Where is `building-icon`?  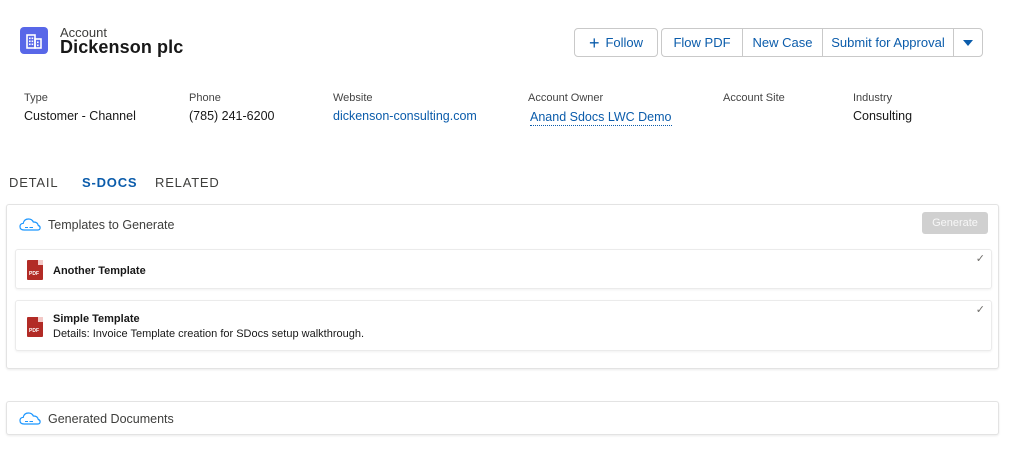 building-icon is located at coordinates (34, 41).